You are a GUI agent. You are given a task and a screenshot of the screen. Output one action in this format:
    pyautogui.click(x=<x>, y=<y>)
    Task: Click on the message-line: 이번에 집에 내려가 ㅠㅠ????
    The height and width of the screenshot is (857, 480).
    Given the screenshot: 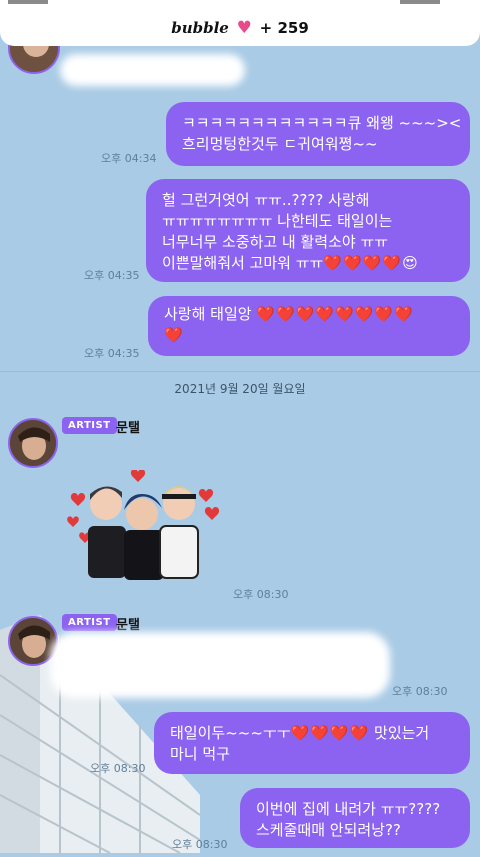 What is the action you would take?
    pyautogui.click(x=348, y=809)
    